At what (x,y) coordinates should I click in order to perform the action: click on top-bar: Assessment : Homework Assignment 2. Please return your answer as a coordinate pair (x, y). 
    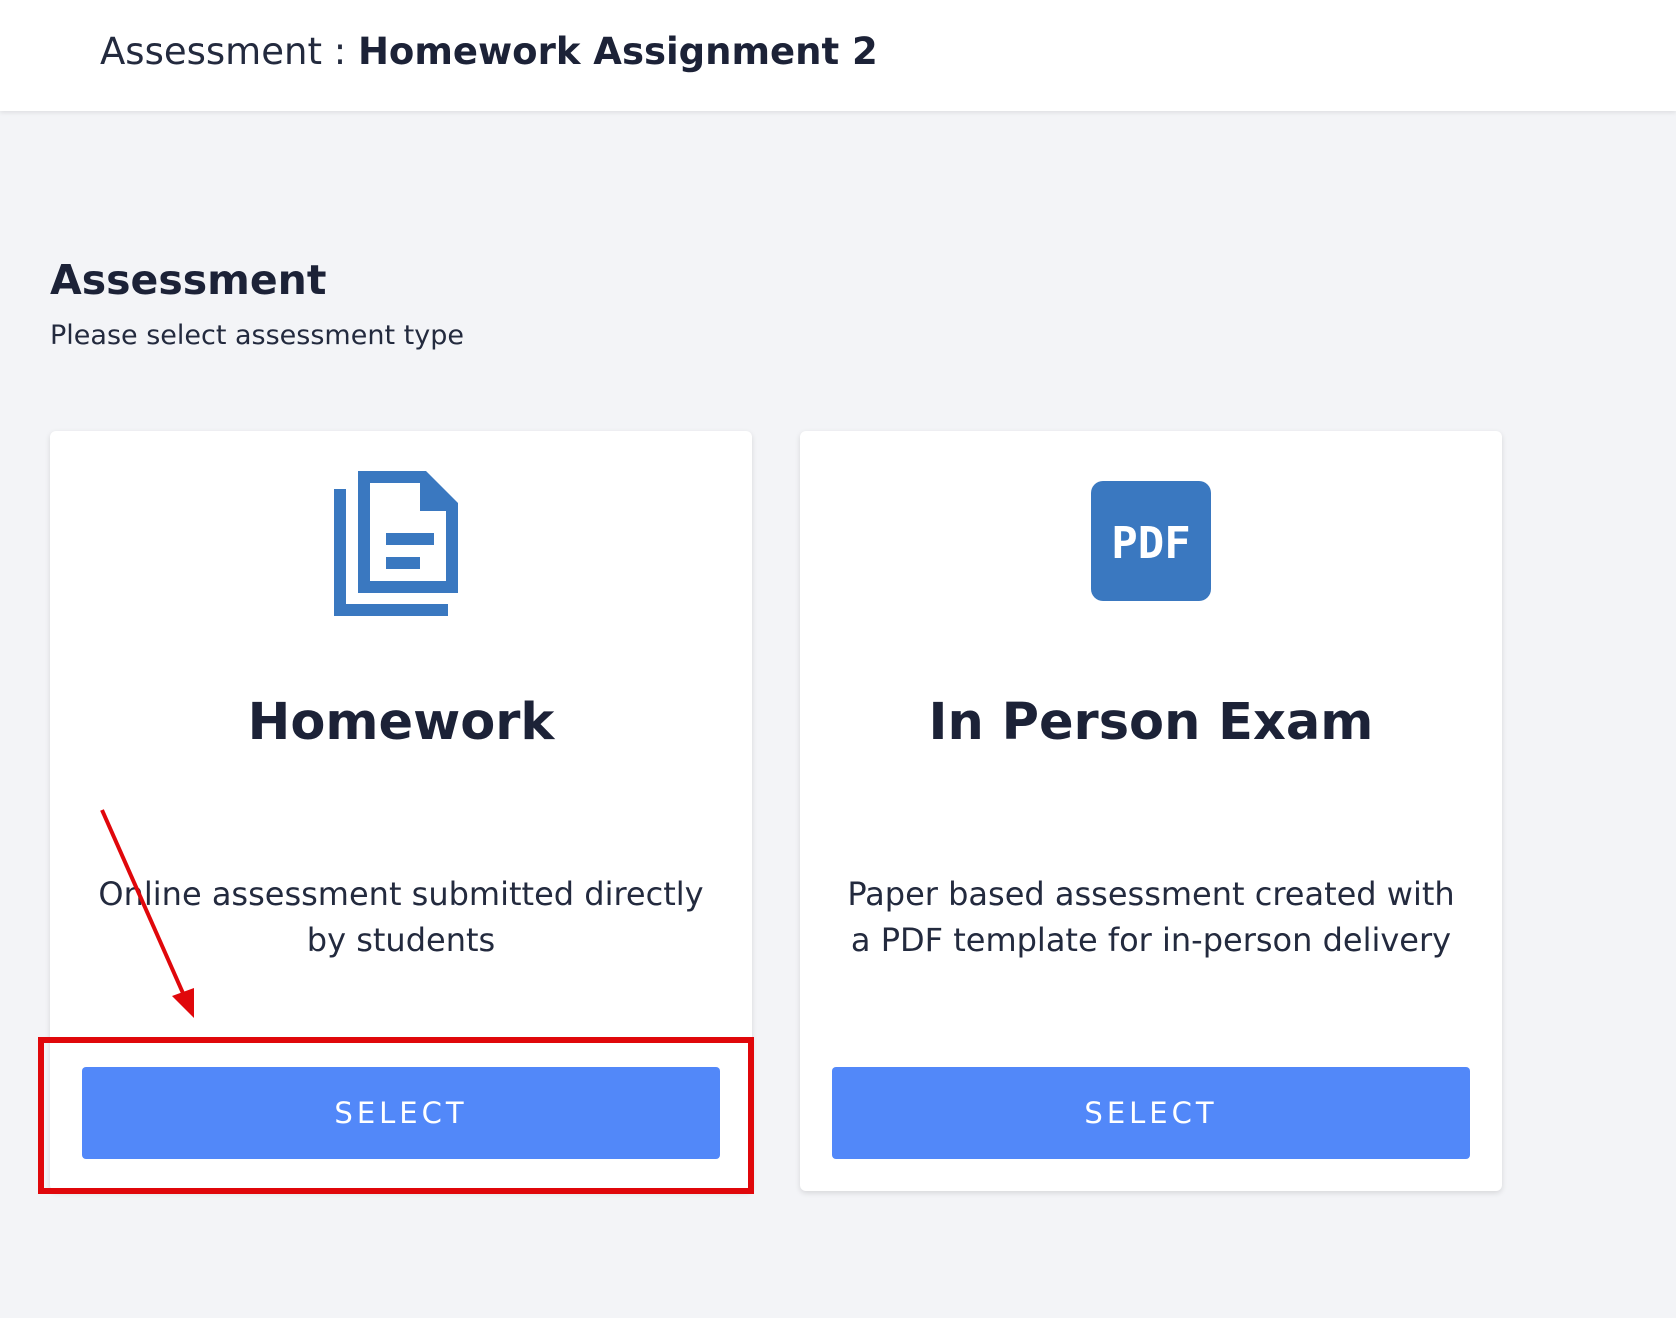
    Looking at the image, I should click on (838, 55).